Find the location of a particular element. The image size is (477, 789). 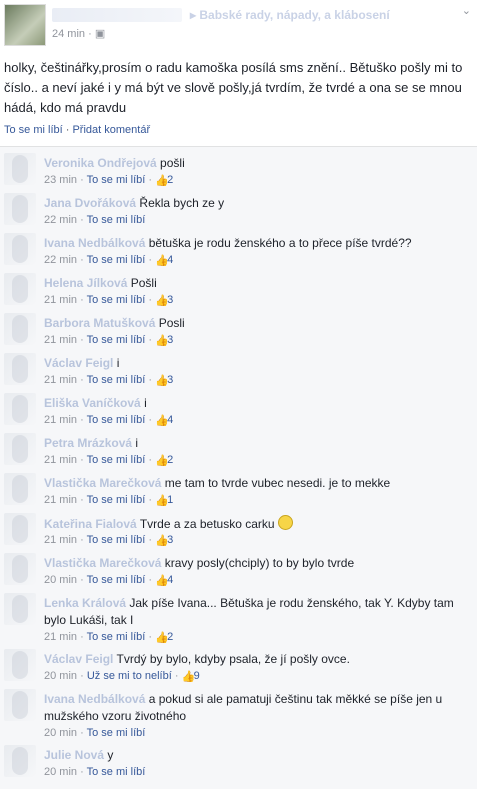

comment-time: 23 min is located at coordinates (60, 180).